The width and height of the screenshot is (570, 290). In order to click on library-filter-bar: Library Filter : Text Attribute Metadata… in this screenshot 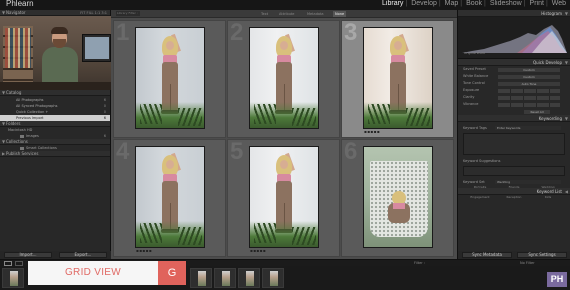, I will do `click(284, 14)`.